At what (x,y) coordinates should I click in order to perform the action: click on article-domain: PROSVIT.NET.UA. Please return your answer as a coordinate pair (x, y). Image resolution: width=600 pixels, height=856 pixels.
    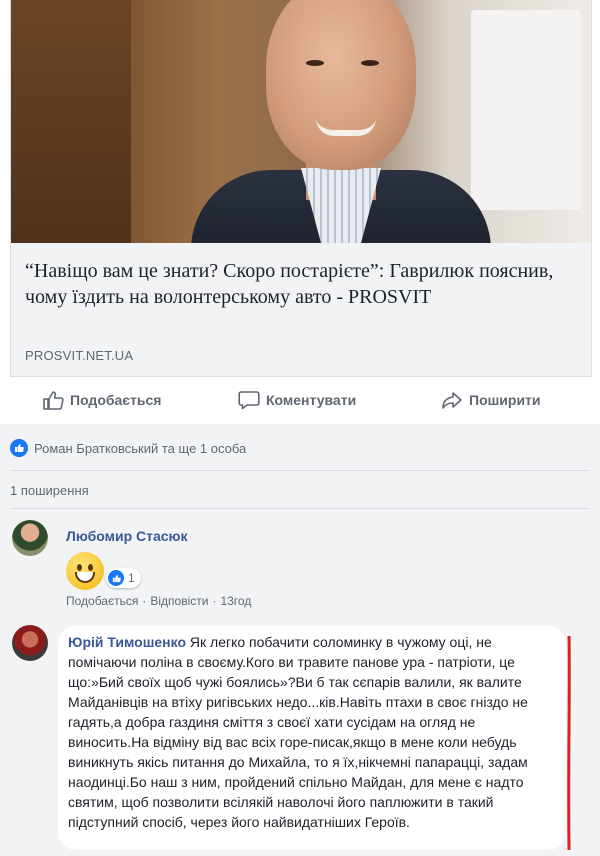
    Looking at the image, I should click on (79, 355).